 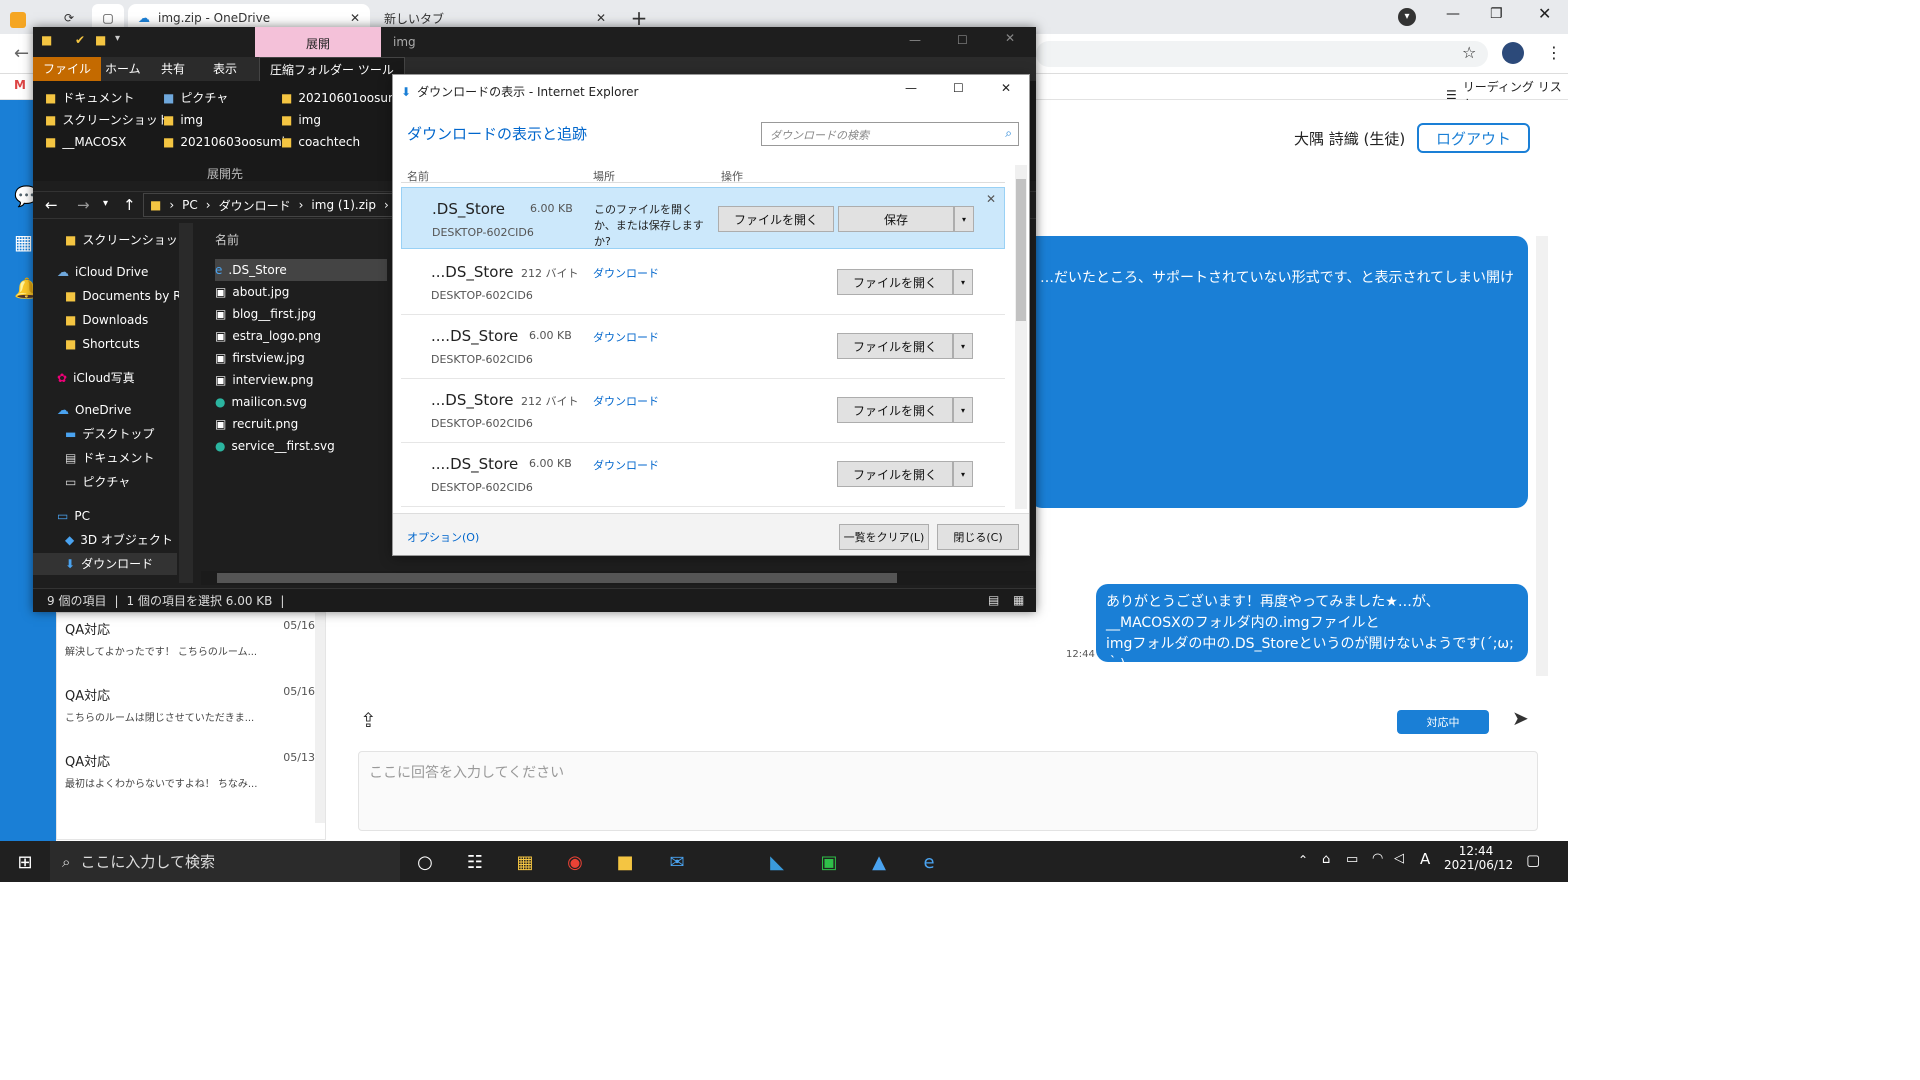 I want to click on nav-item: ■ Shortcuts, so click(x=102, y=344).